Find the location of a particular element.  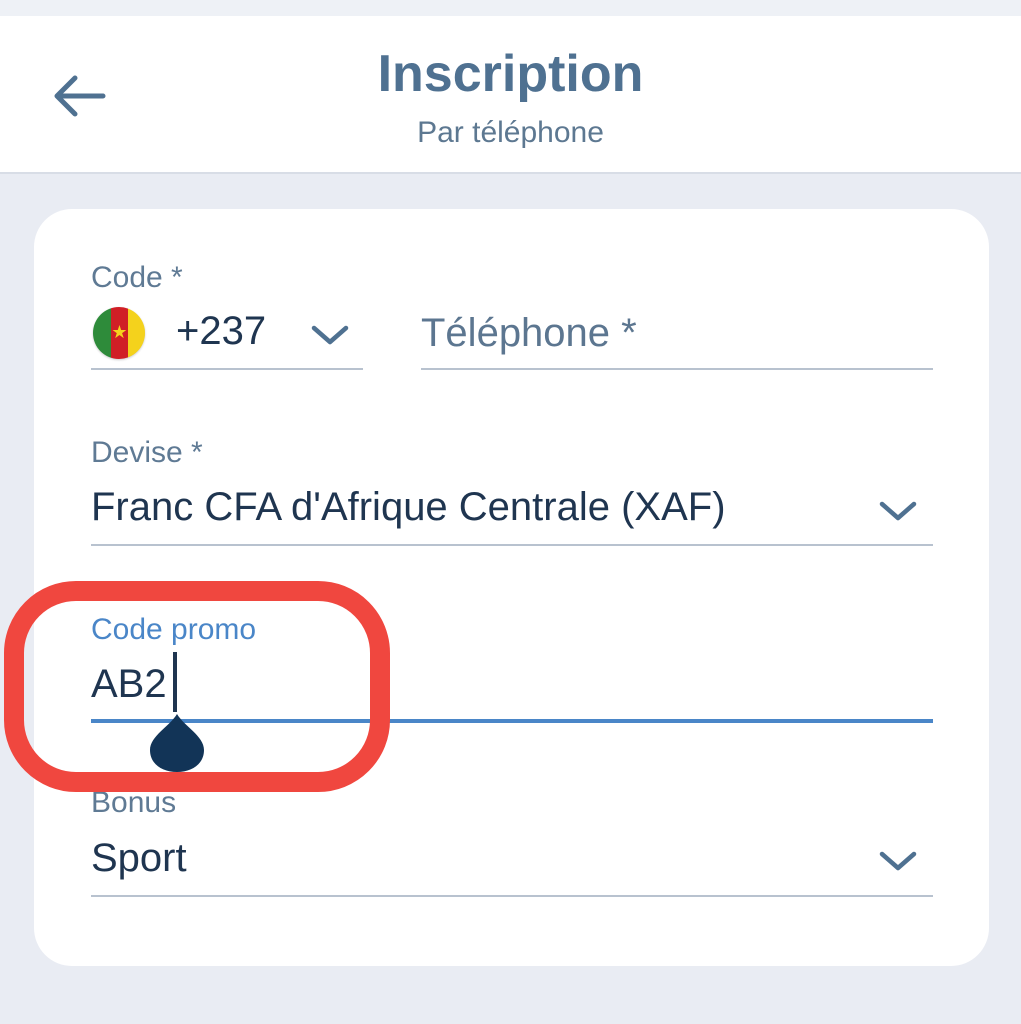

promo-code-underline is located at coordinates (512, 721).